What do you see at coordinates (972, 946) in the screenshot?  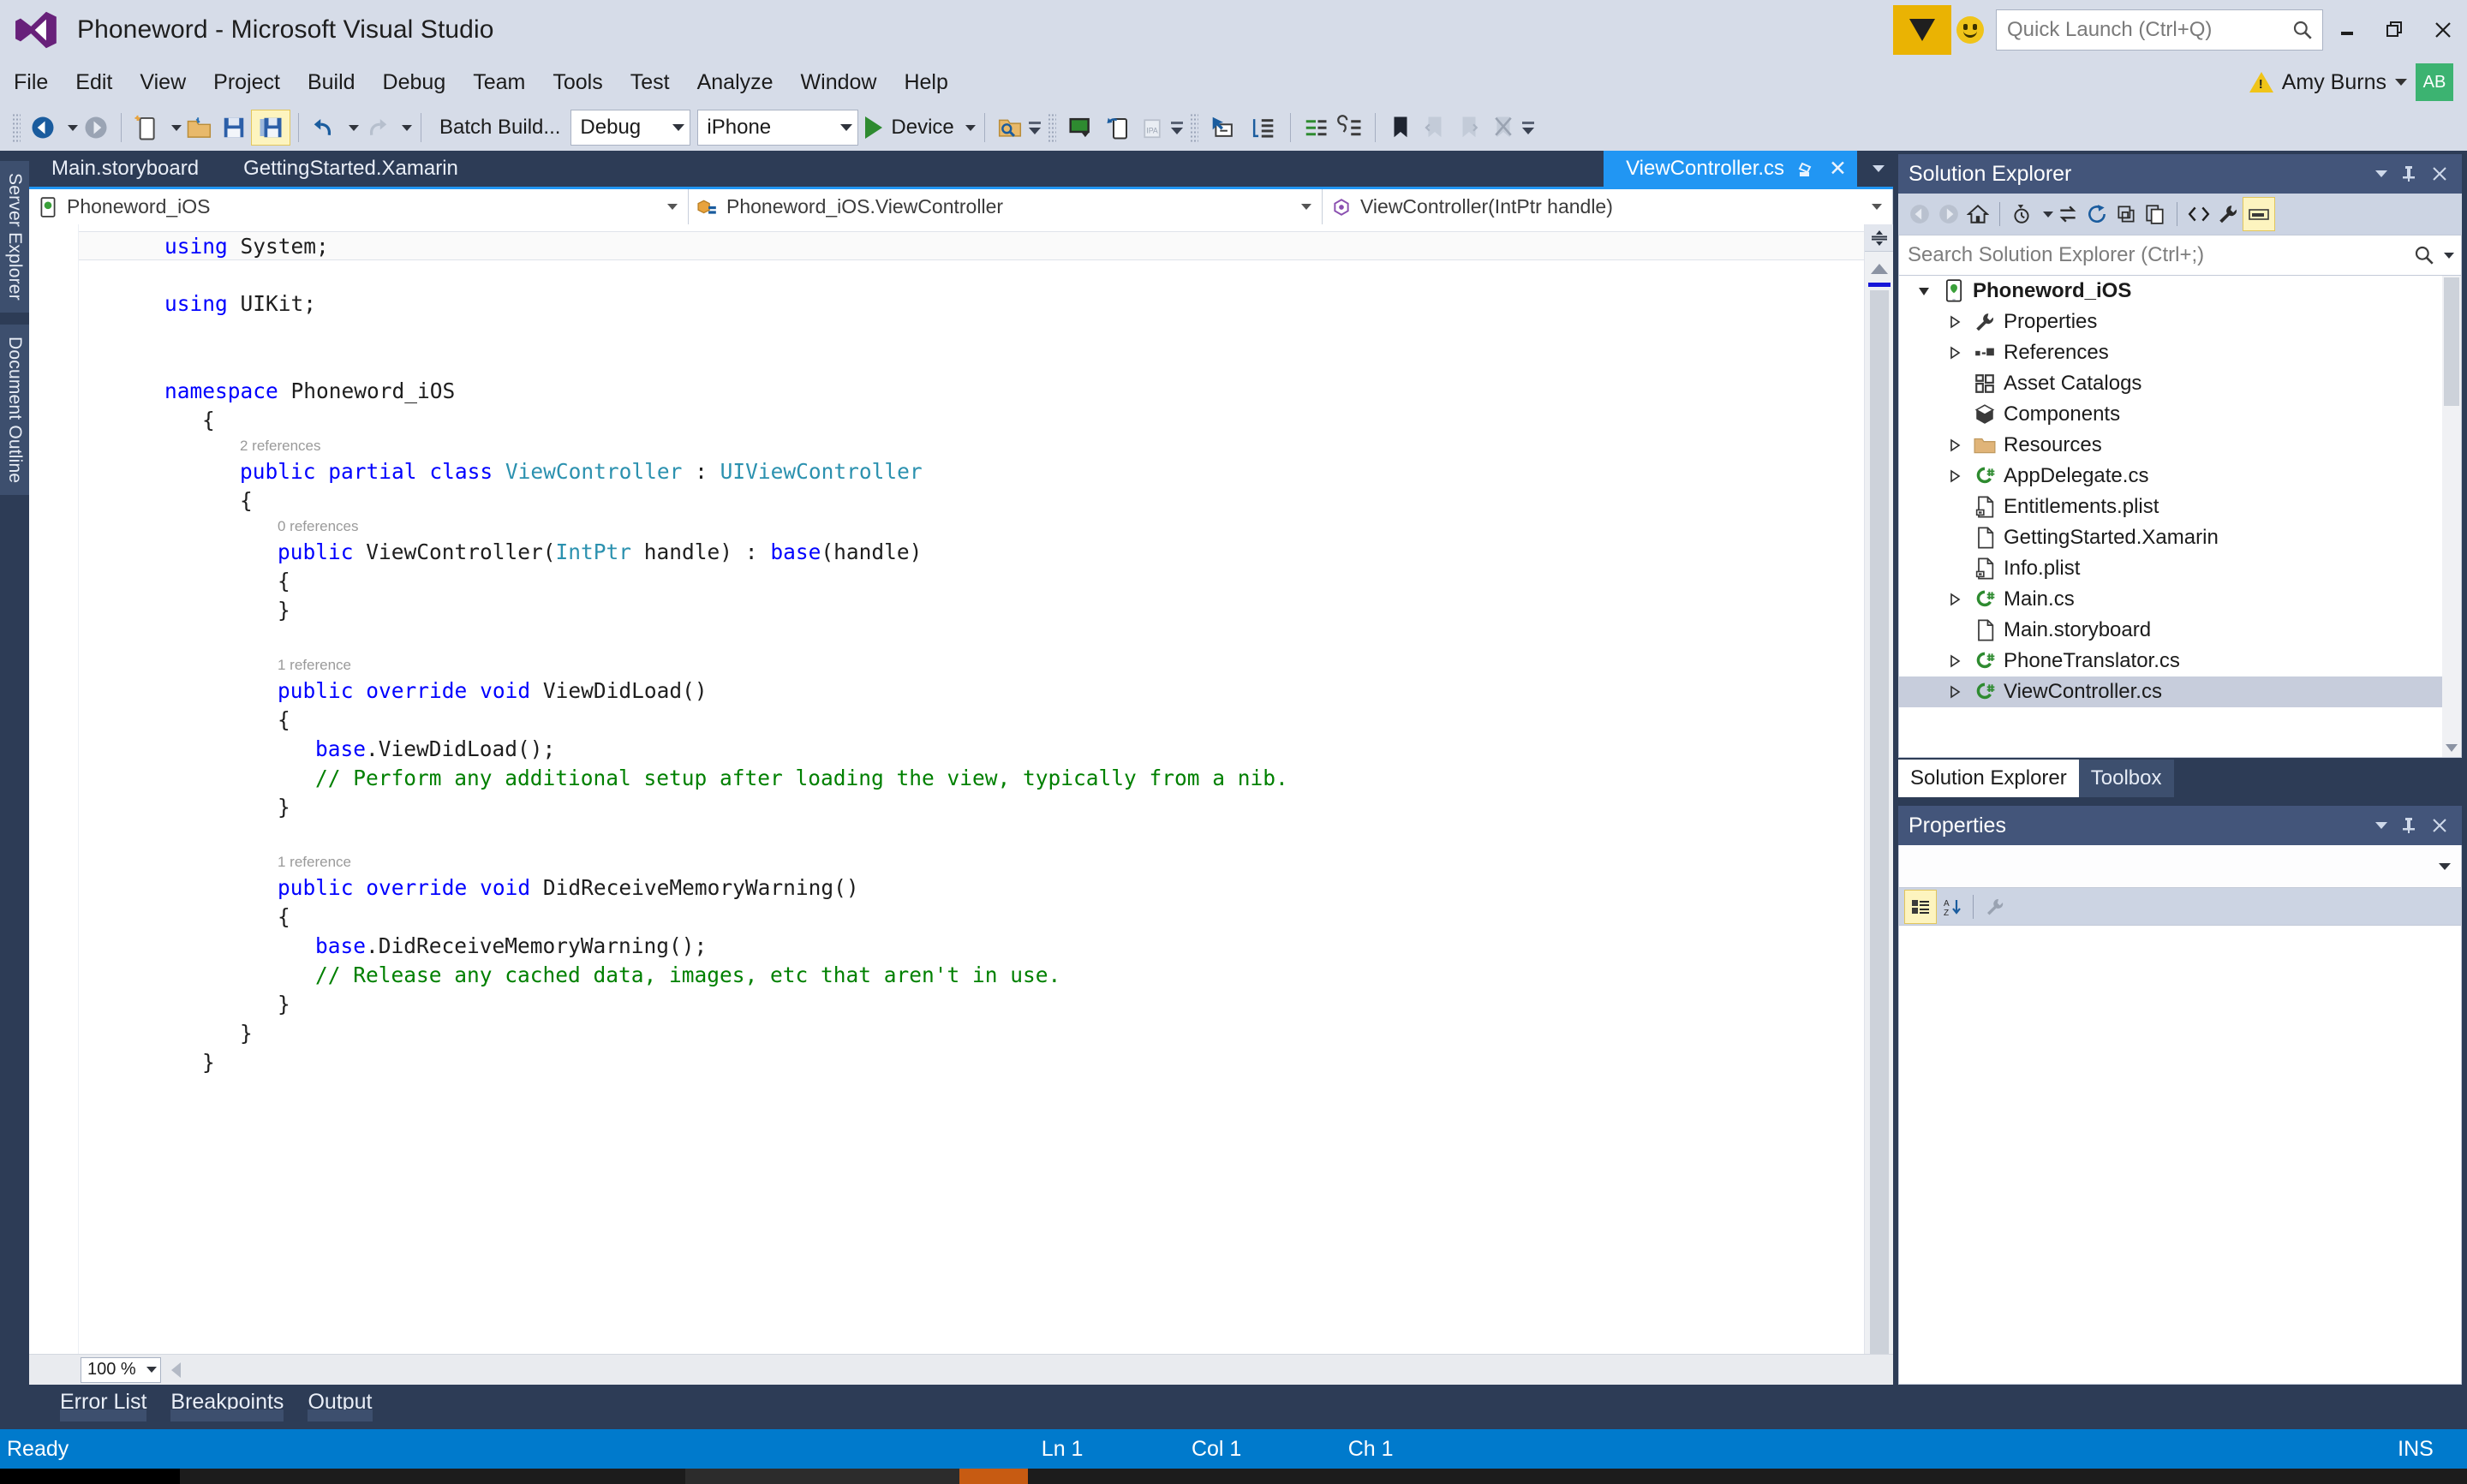 I see `code-line: base.DidReceiveMemoryWarning();` at bounding box center [972, 946].